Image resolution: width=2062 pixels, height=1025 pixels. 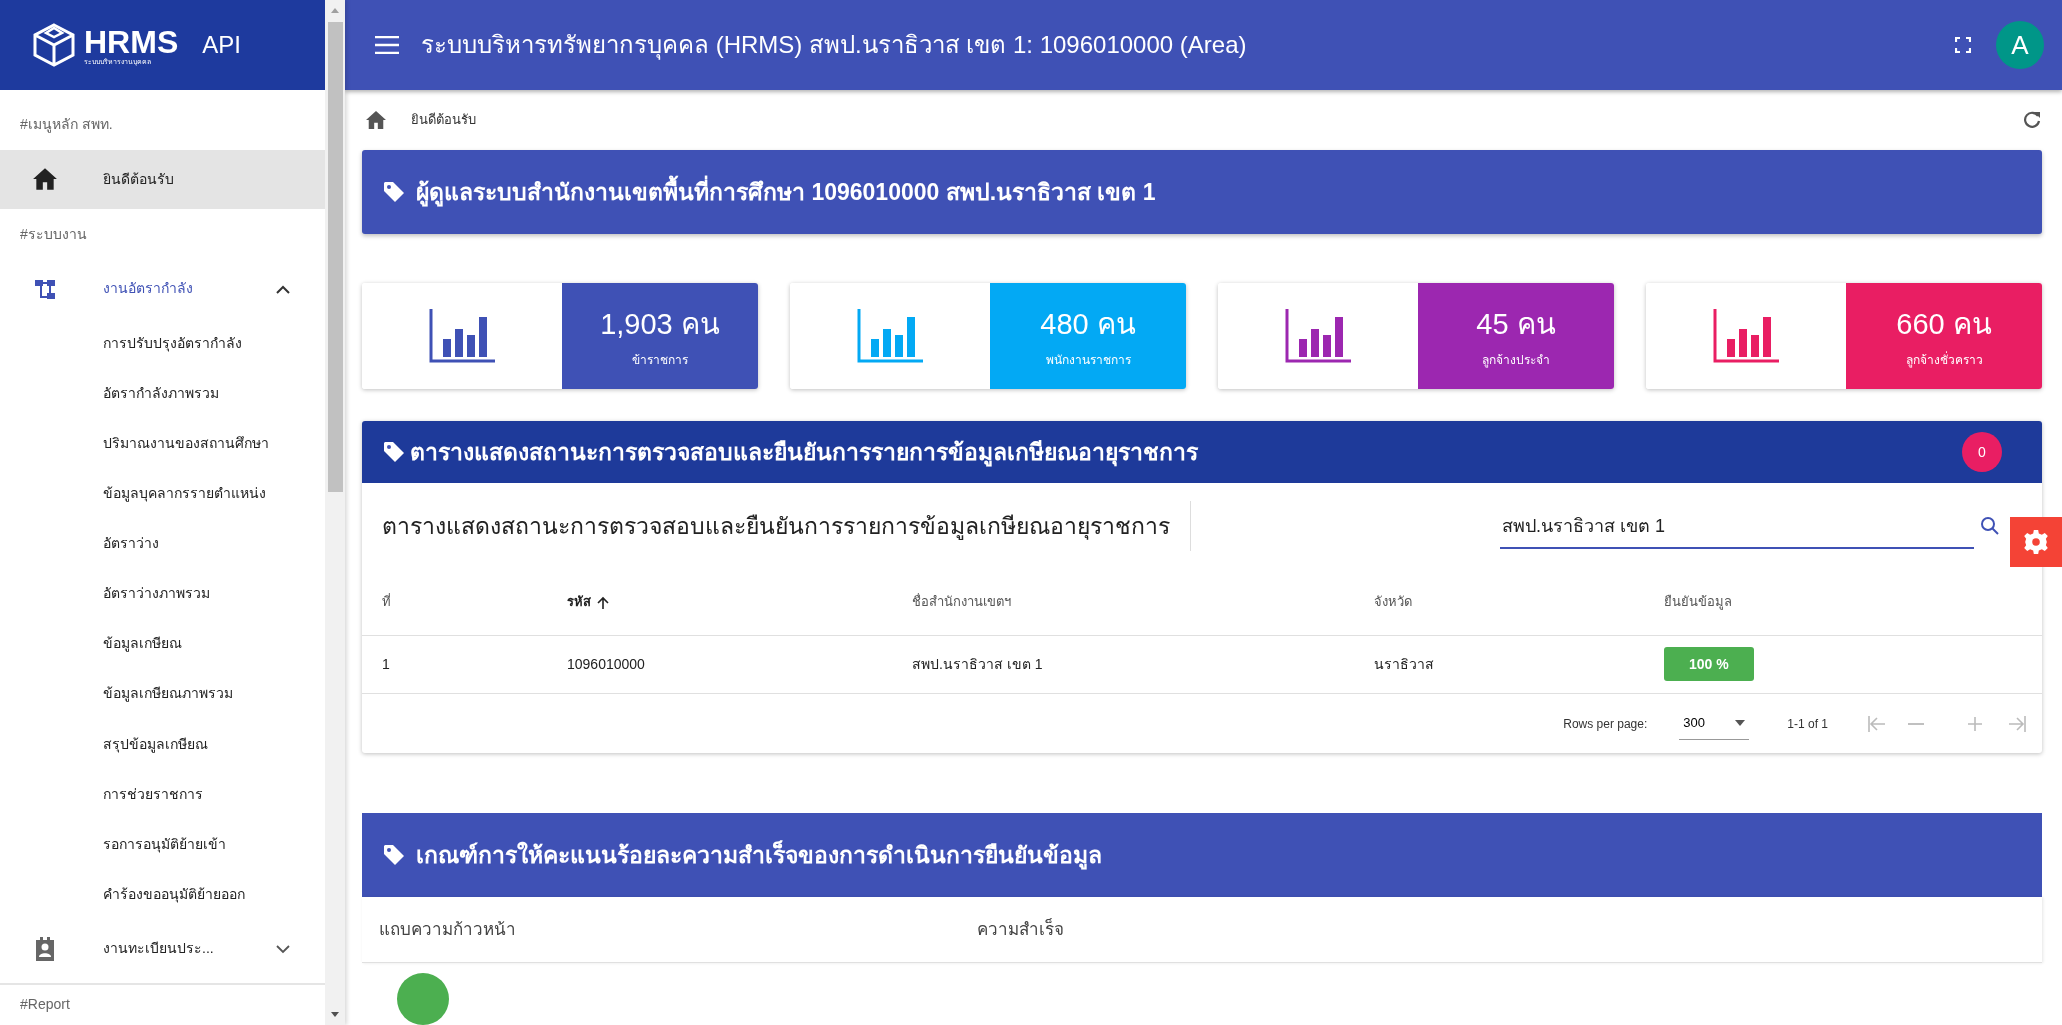 What do you see at coordinates (283, 948) in the screenshot?
I see `chevron-down-icon` at bounding box center [283, 948].